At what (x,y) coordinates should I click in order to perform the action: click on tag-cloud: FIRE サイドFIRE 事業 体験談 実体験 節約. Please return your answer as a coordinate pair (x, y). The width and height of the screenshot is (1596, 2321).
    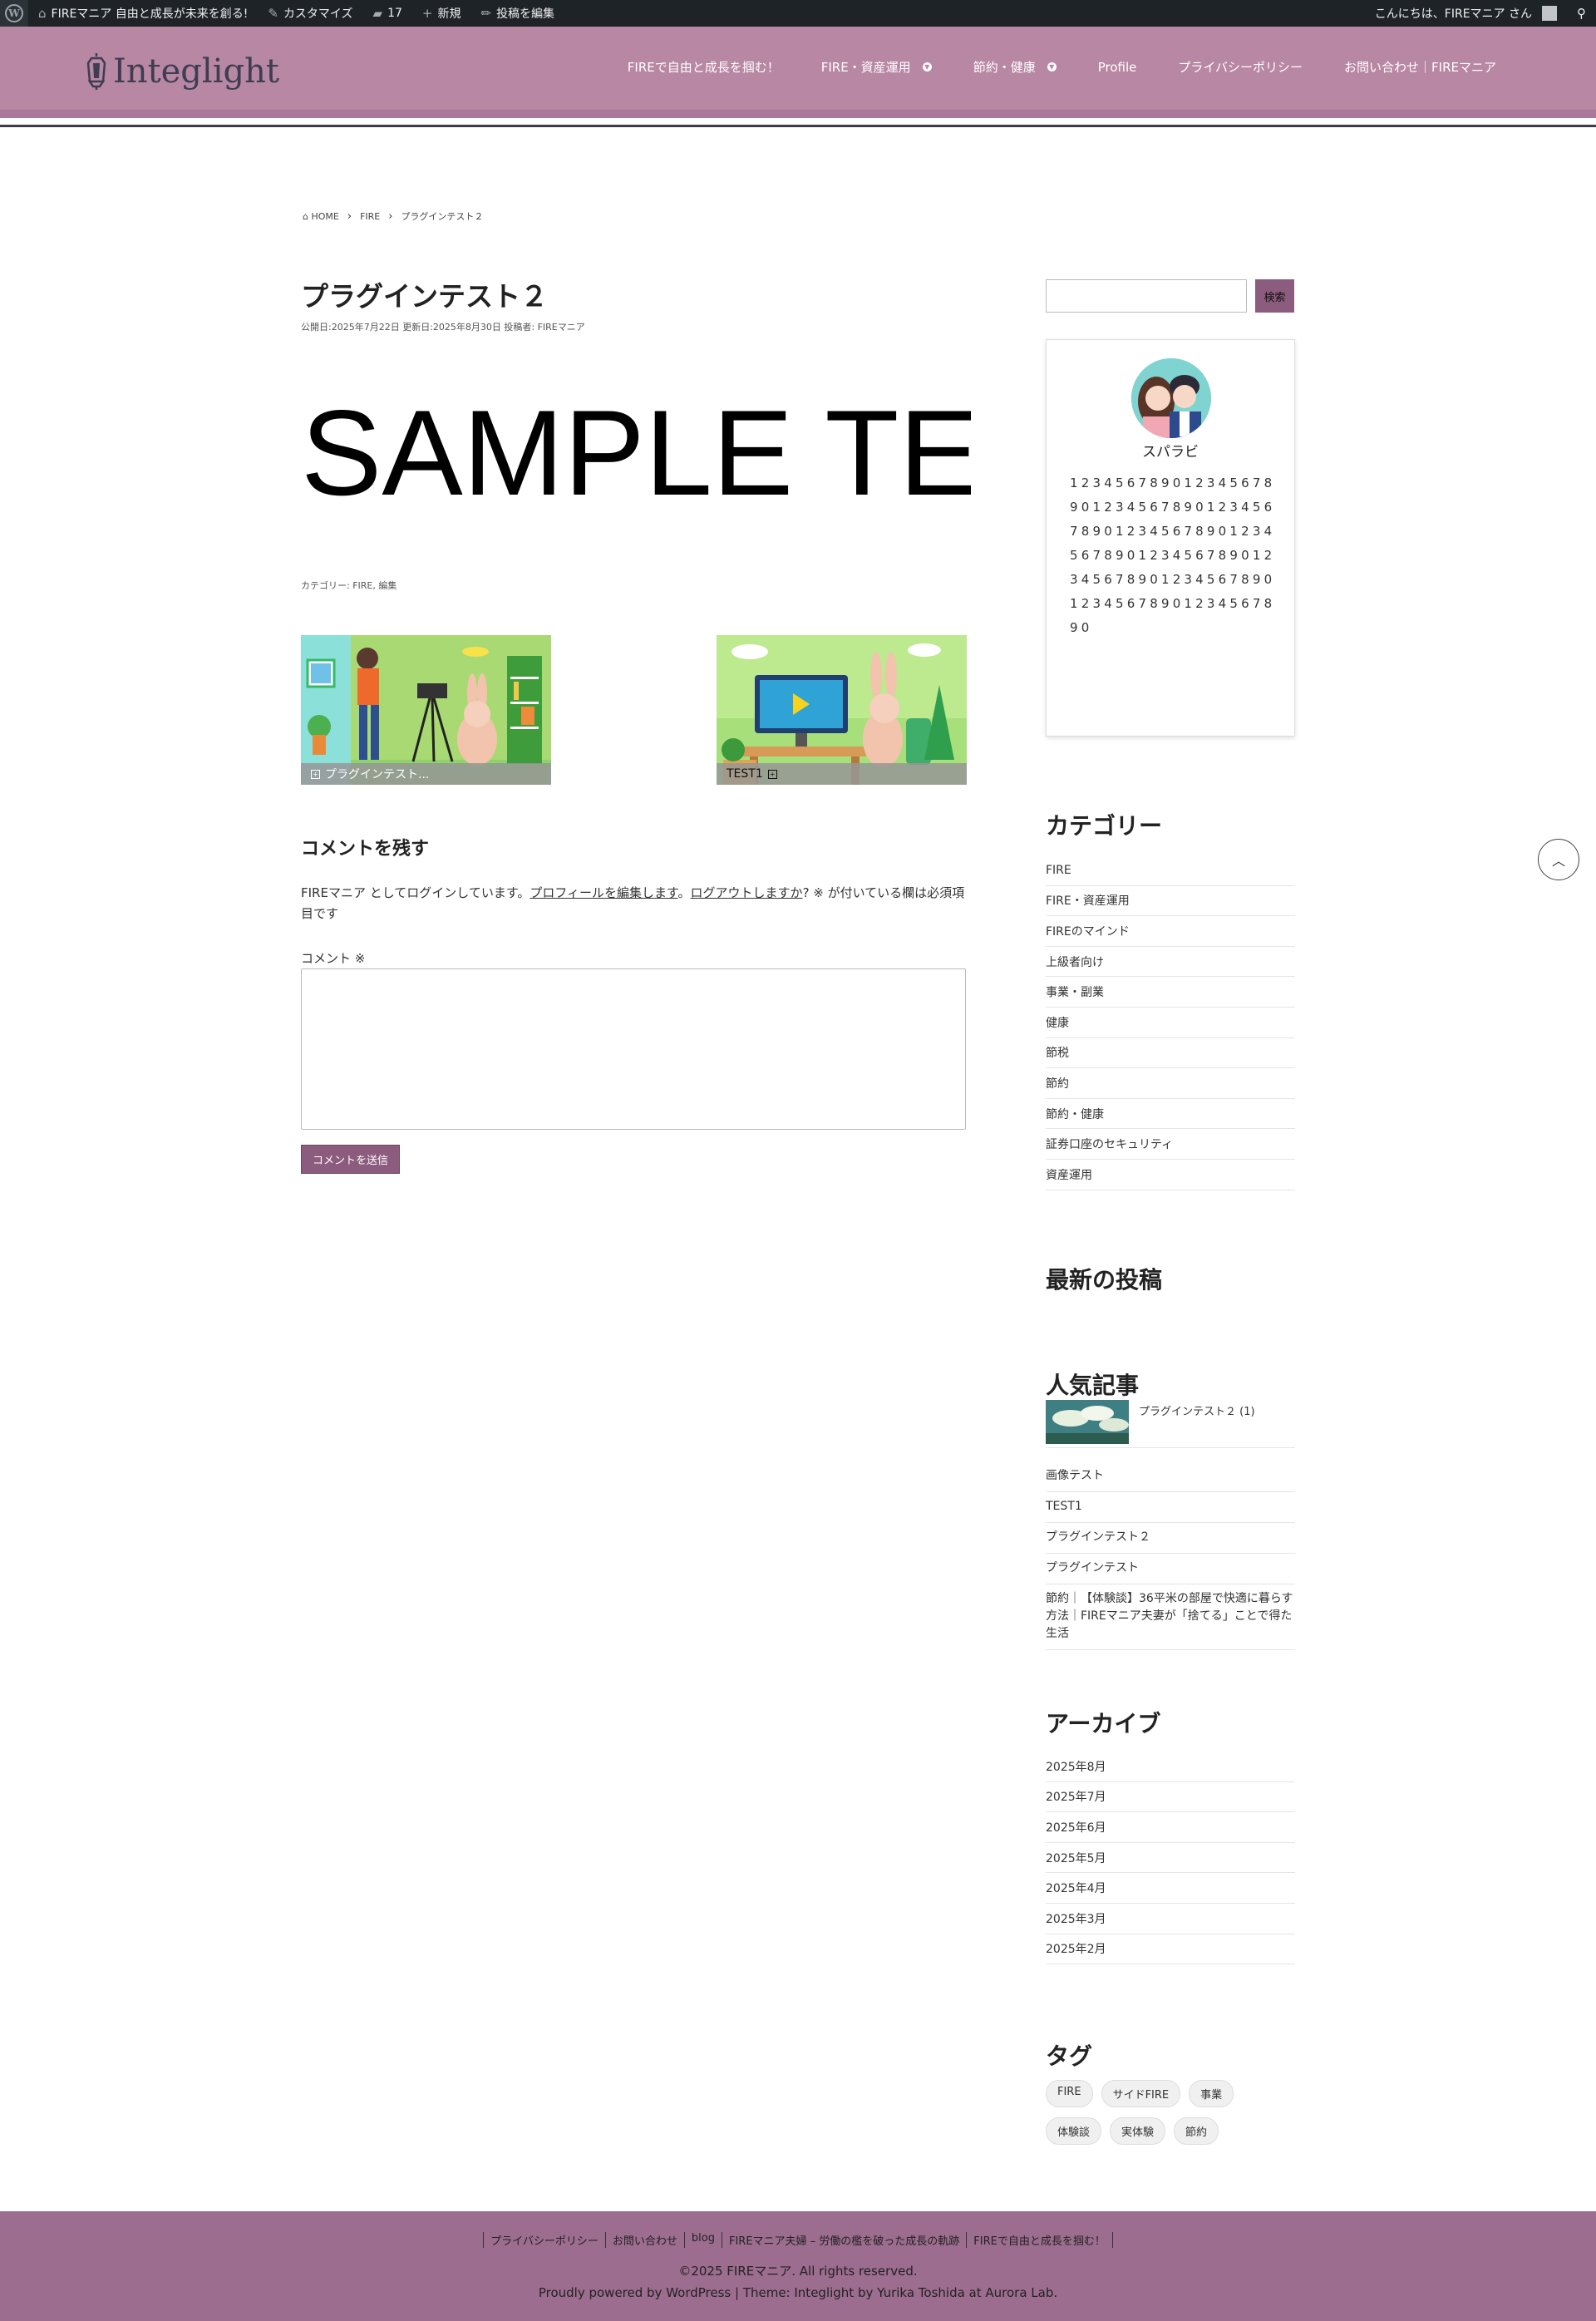
    Looking at the image, I should click on (1170, 2112).